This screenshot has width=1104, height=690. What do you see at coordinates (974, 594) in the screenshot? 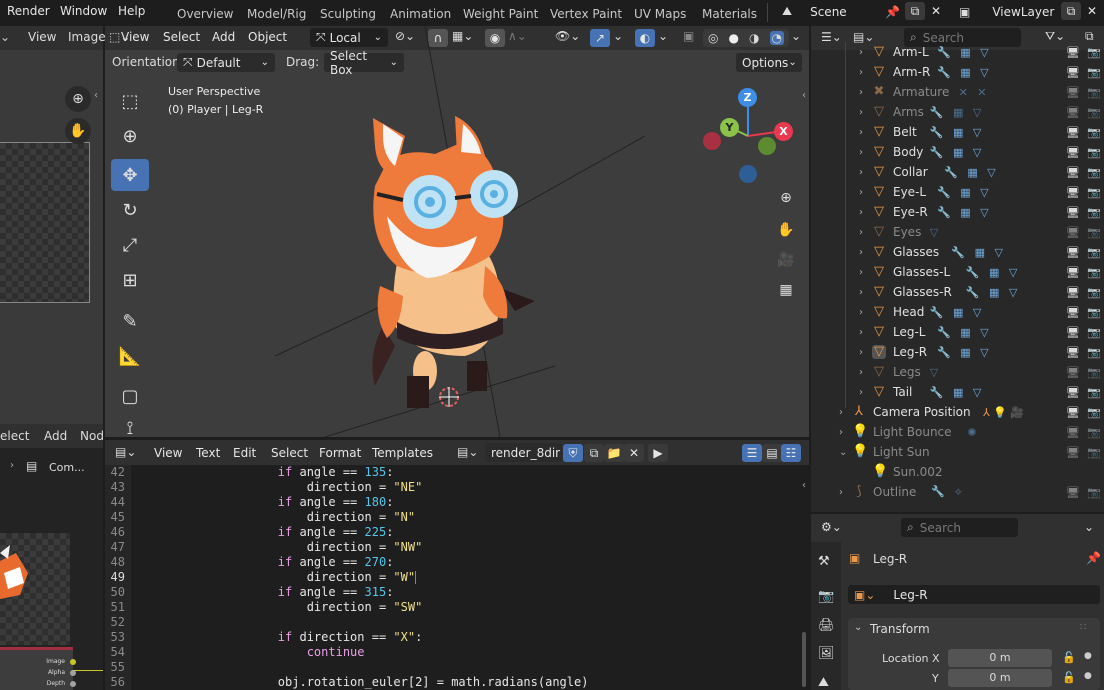
I see `object-name-field: ▣⌄ Leg-R` at bounding box center [974, 594].